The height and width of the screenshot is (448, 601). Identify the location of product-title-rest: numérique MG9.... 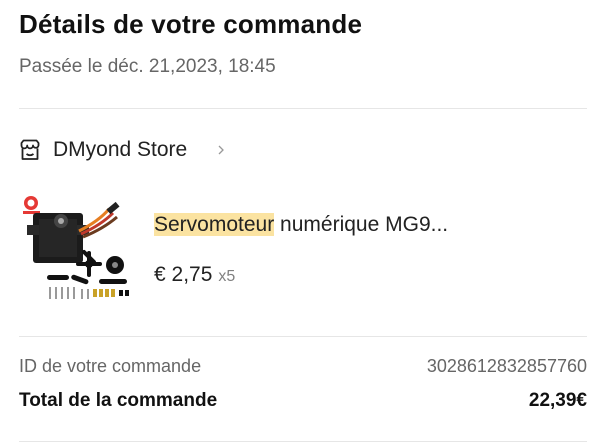
(361, 224).